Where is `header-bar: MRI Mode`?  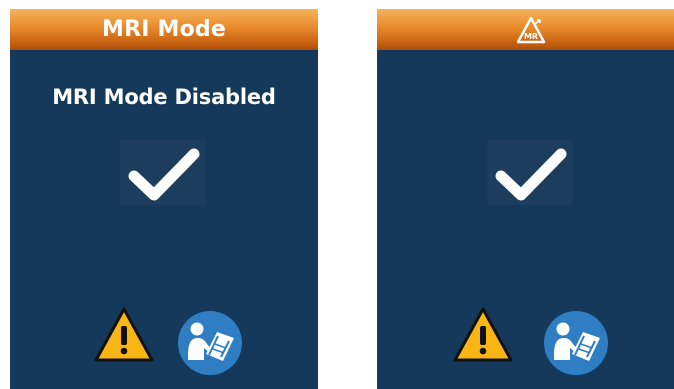
header-bar: MRI Mode is located at coordinates (164, 29).